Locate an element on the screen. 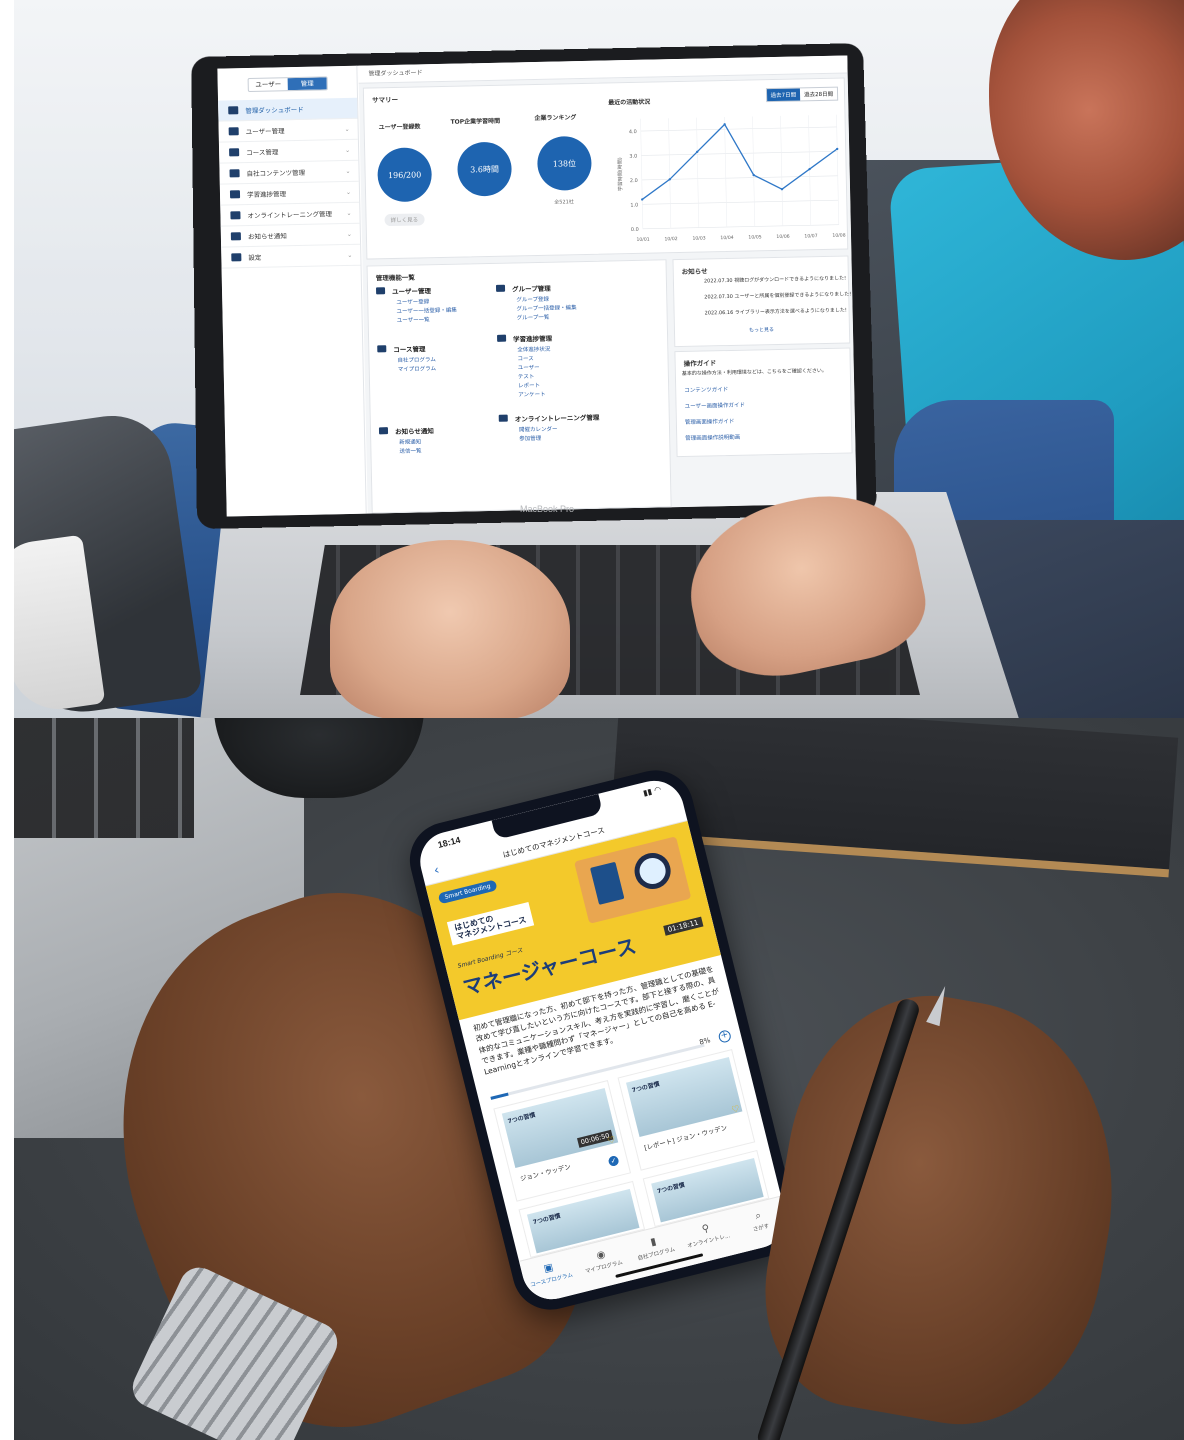  menu-group-title: オンライントレーニング管理 is located at coordinates (557, 418).